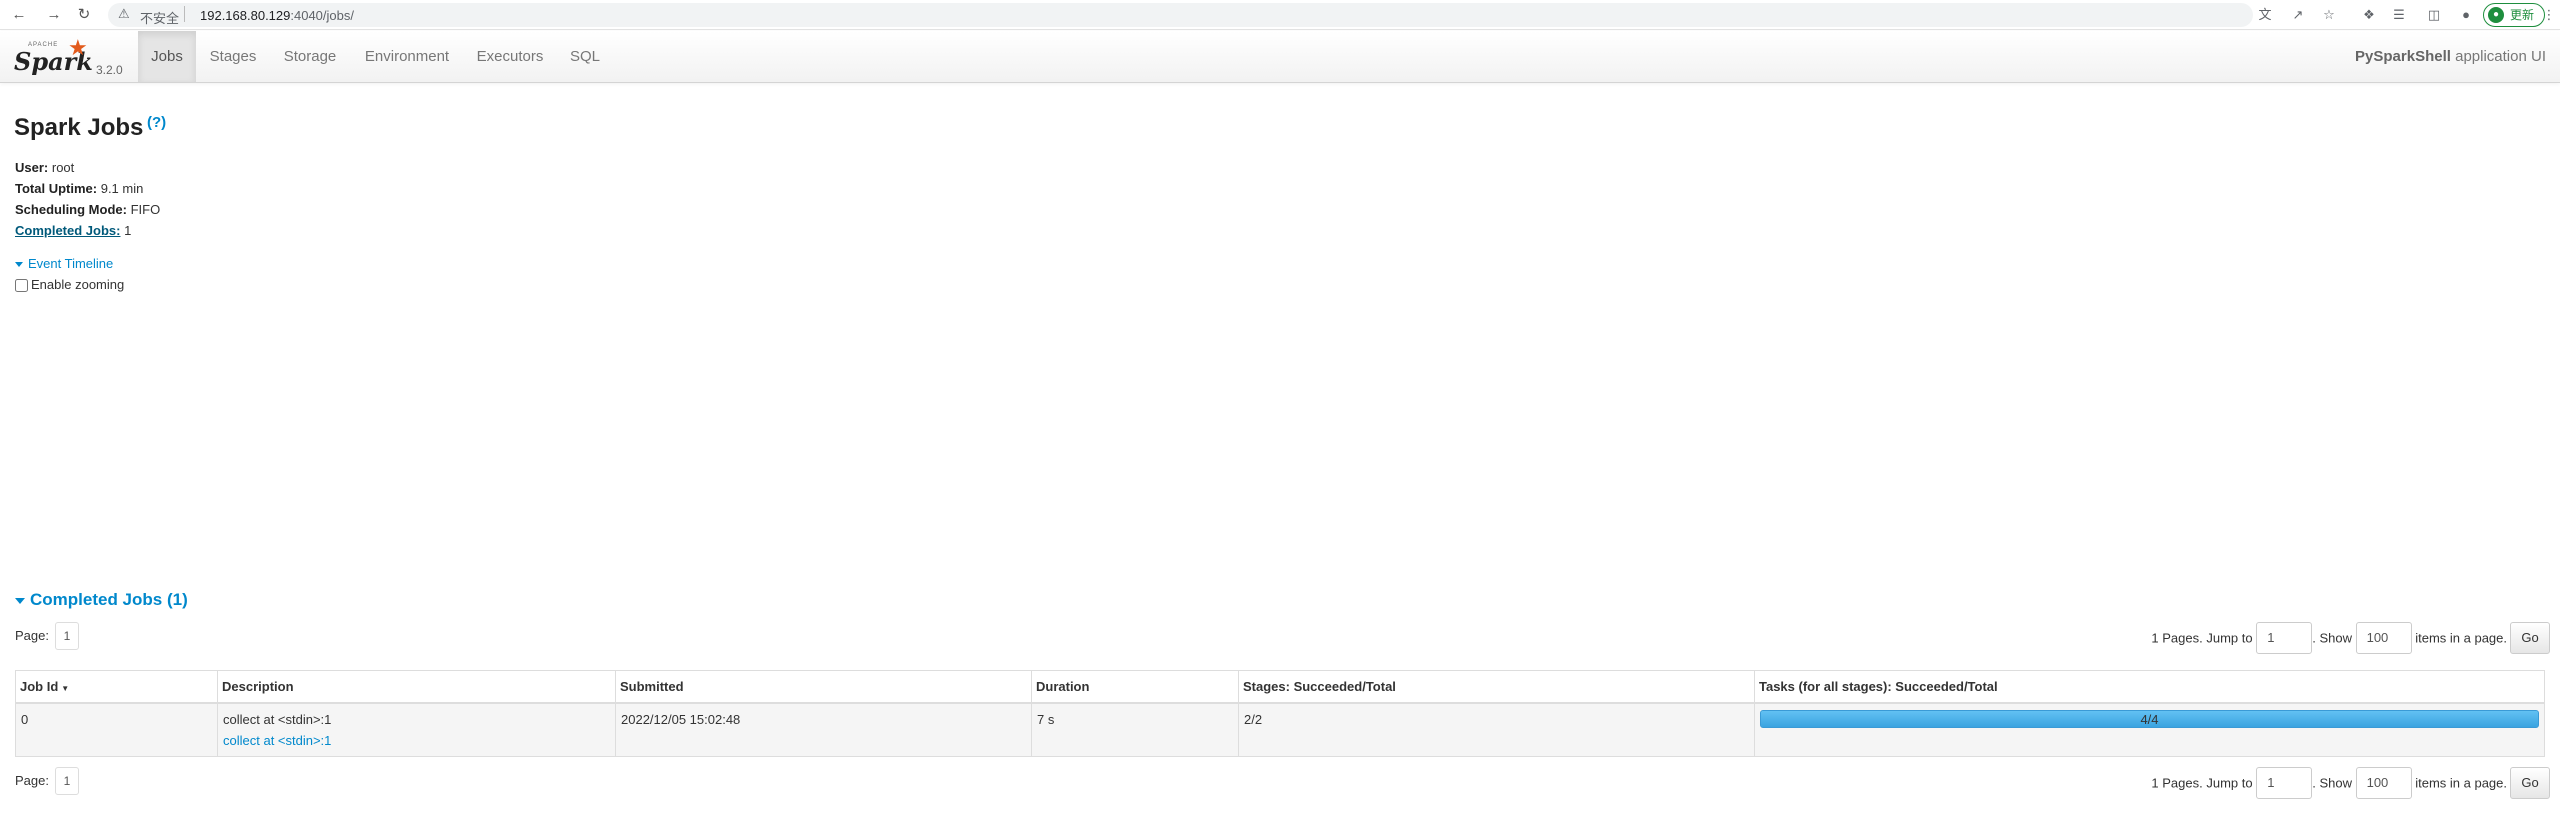  Describe the element at coordinates (79, 127) in the screenshot. I see `page-title: Spark Jobs` at that location.